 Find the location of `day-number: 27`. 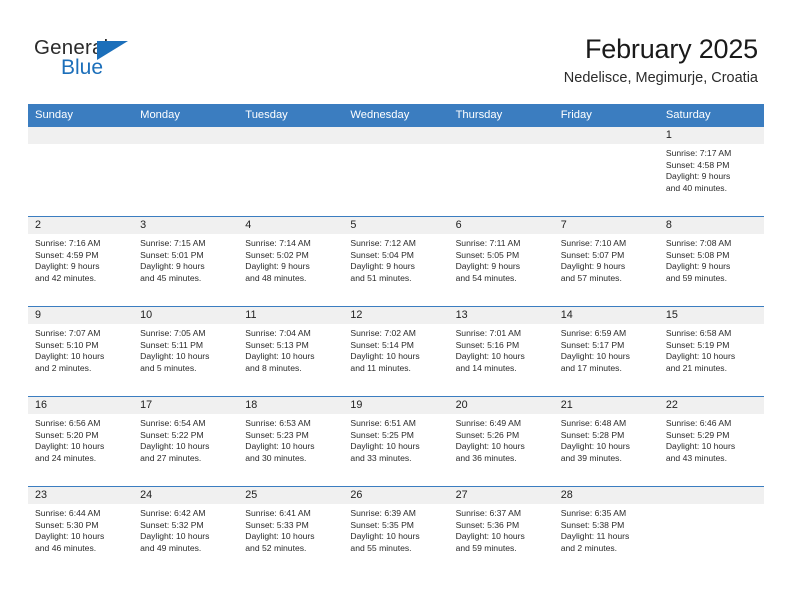

day-number: 27 is located at coordinates (501, 495).